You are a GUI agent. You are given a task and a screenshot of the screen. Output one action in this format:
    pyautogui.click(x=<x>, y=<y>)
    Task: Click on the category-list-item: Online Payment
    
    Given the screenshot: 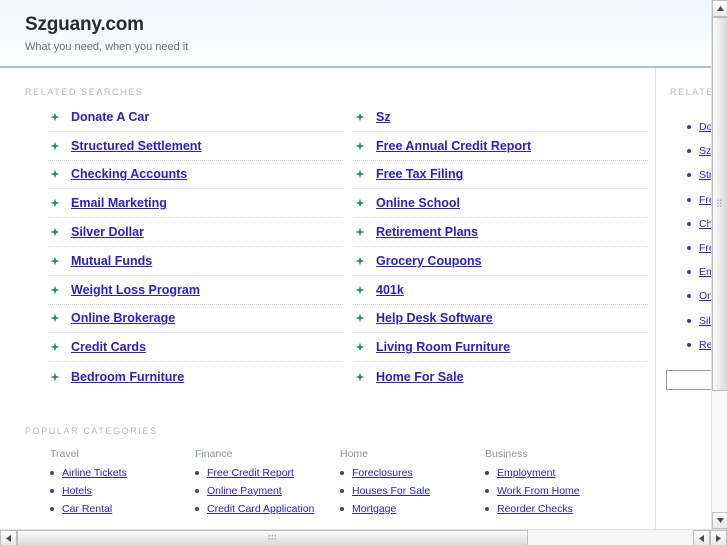 What is the action you would take?
    pyautogui.click(x=267, y=491)
    